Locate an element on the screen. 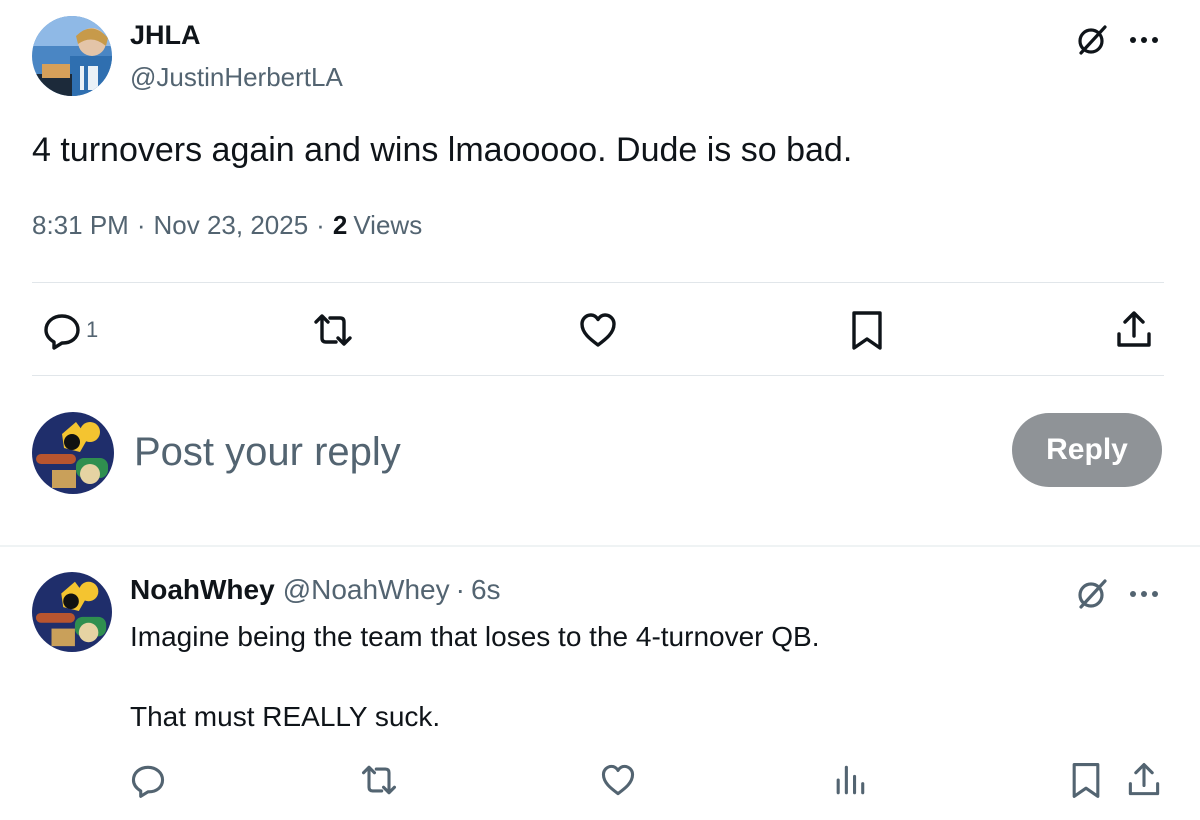 The width and height of the screenshot is (1200, 820). views-count: 2 is located at coordinates (340, 225).